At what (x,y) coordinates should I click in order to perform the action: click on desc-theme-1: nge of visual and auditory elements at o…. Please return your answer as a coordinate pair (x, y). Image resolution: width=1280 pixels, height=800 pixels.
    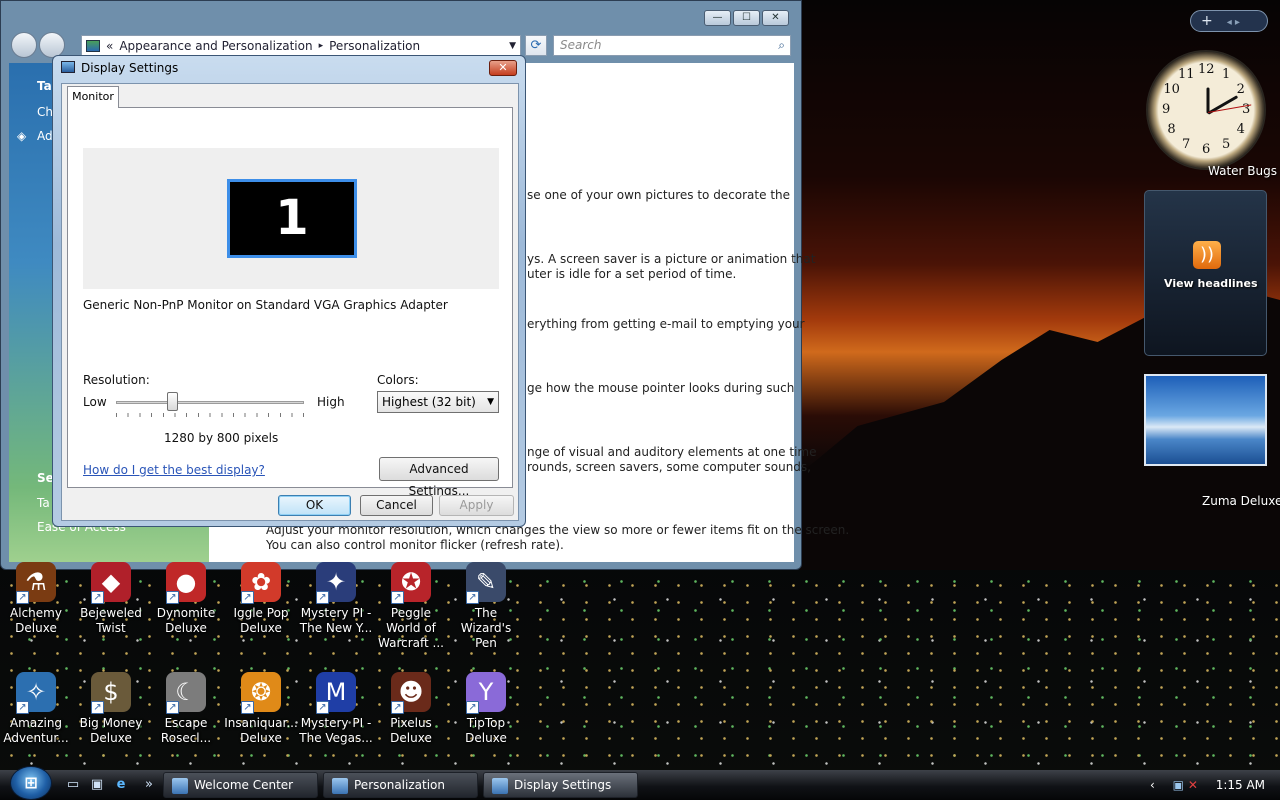
    Looking at the image, I should click on (672, 452).